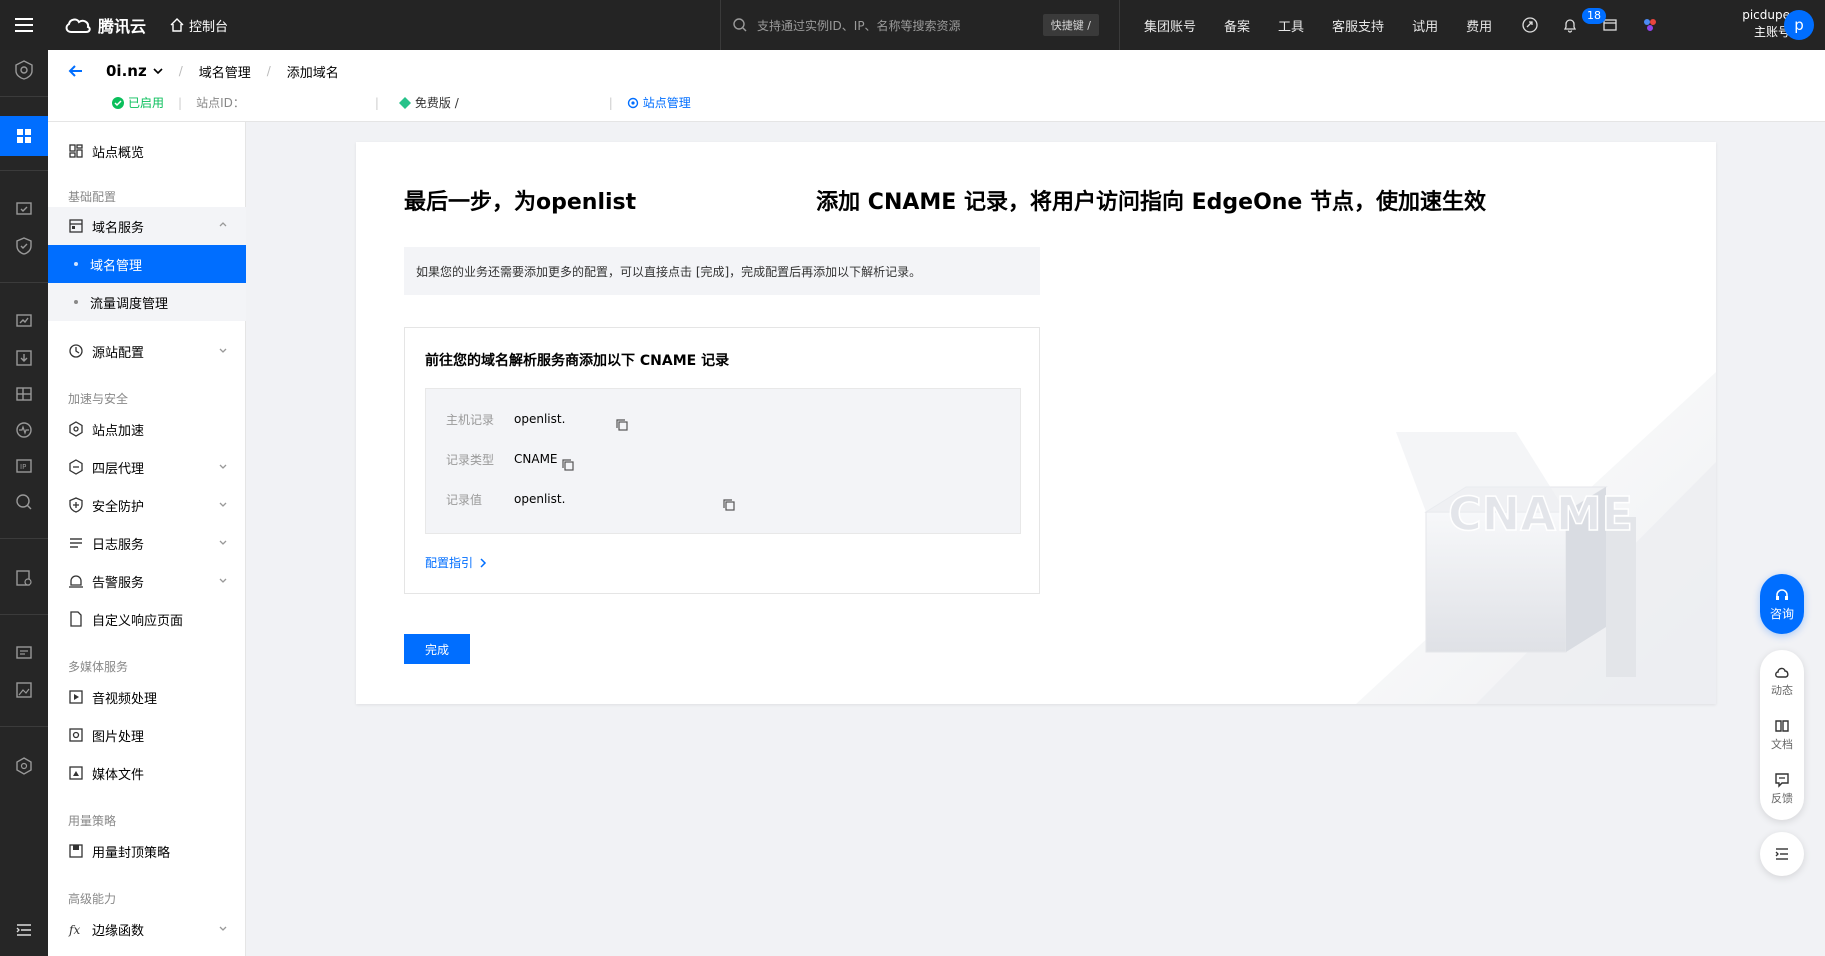  I want to click on feedback-icon, so click(1782, 780).